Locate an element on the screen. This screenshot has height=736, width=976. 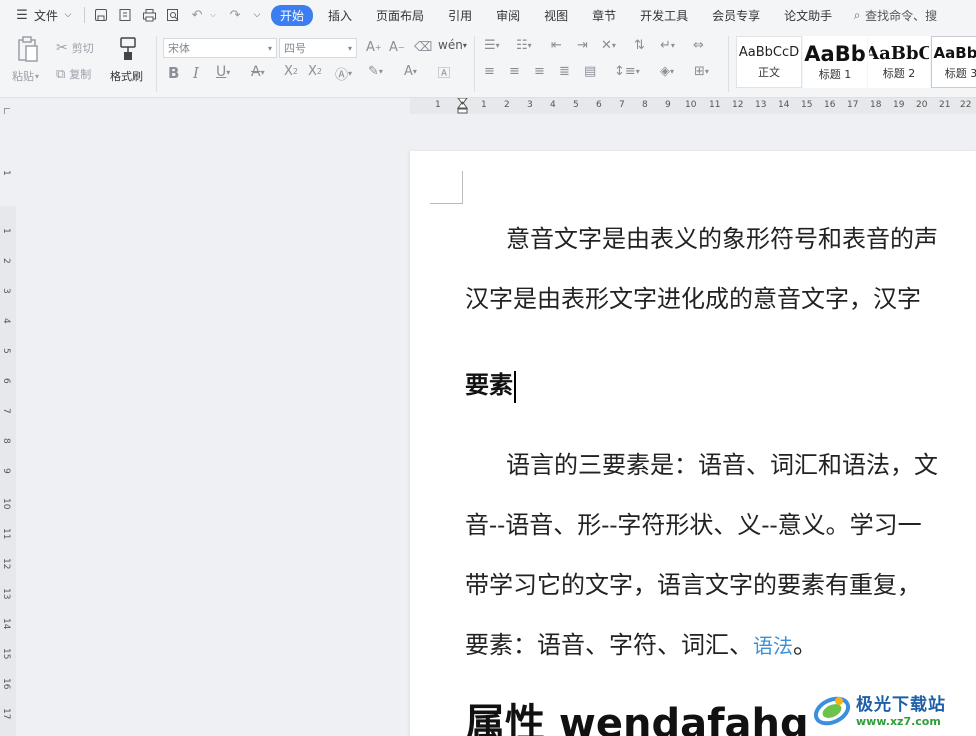
paste-button: 粘贴 ▾ is located at coordinates (25, 76).